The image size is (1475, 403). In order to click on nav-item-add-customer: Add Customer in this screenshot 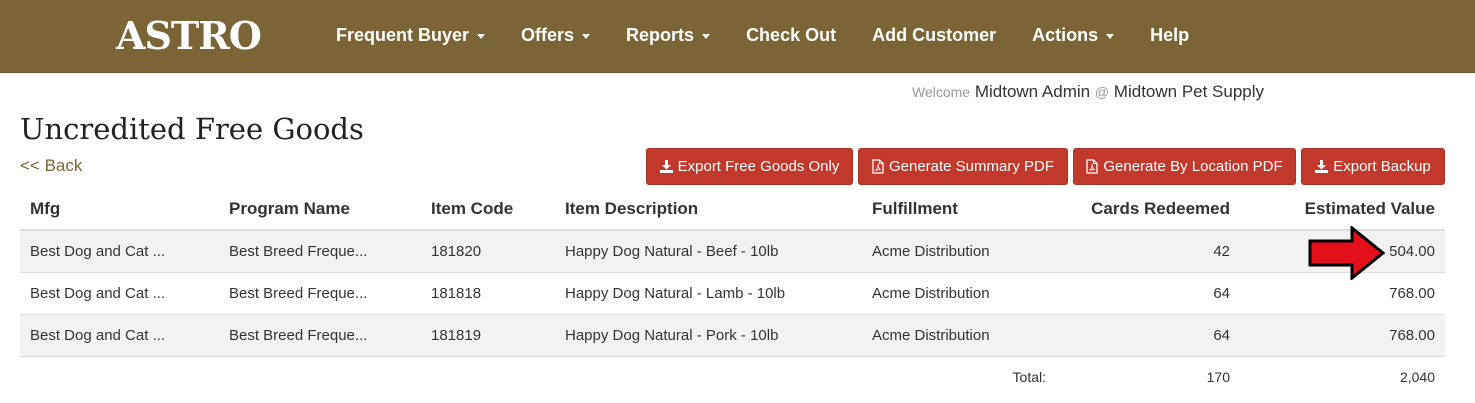, I will do `click(934, 35)`.